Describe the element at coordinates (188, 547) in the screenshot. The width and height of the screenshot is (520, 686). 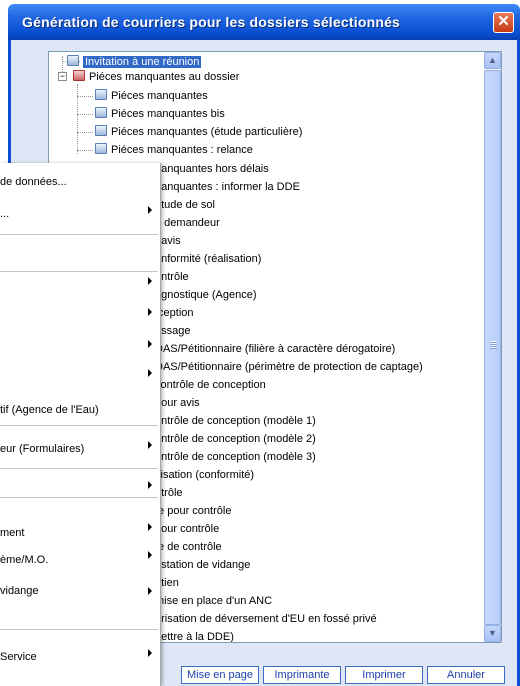
I see `tree-item: :e de contrôle` at that location.